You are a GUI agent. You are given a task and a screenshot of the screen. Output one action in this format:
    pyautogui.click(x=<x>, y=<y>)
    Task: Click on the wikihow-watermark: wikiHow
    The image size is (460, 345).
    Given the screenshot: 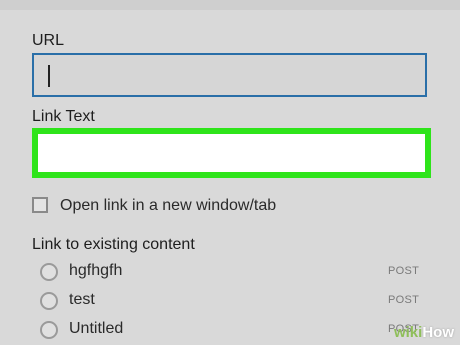 What is the action you would take?
    pyautogui.click(x=424, y=332)
    